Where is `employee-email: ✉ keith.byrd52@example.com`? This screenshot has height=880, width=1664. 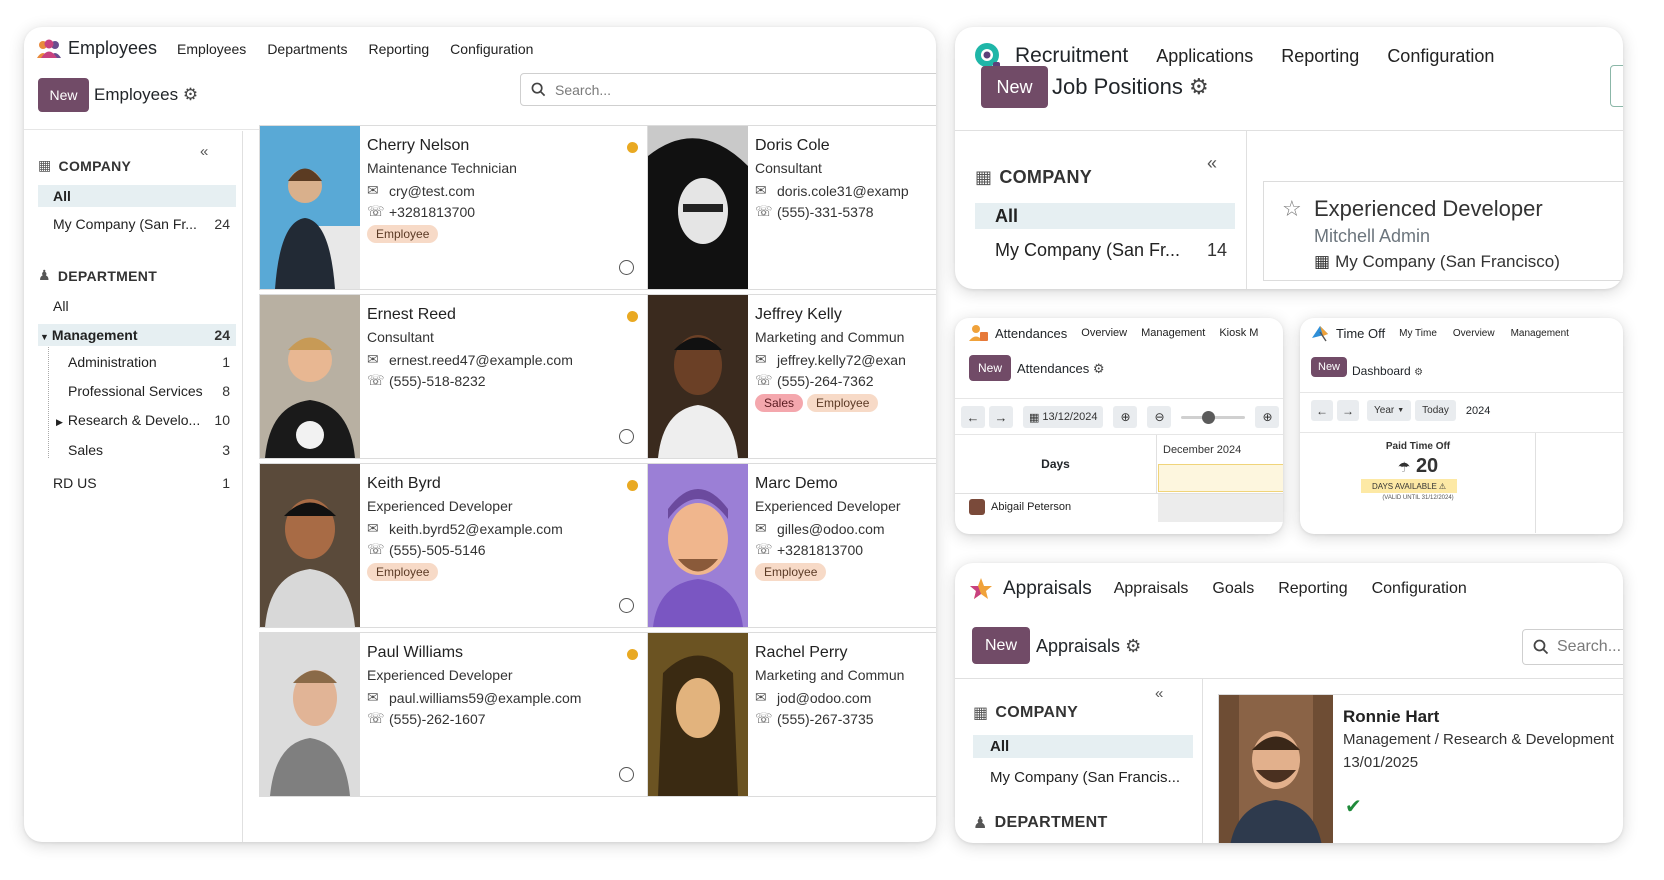 employee-email: ✉ keith.byrd52@example.com is located at coordinates (465, 528).